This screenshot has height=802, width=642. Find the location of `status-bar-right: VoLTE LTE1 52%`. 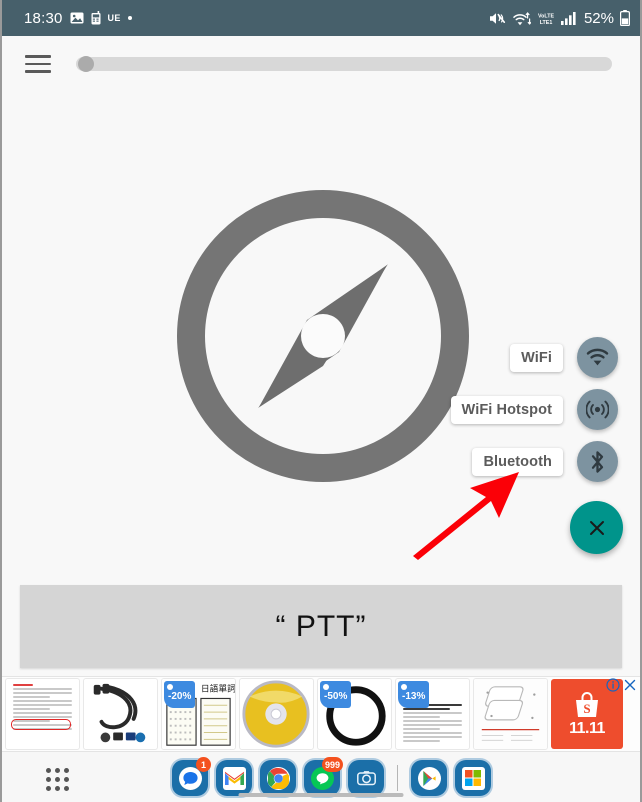

status-bar-right: VoLTE LTE1 52% is located at coordinates (559, 18).